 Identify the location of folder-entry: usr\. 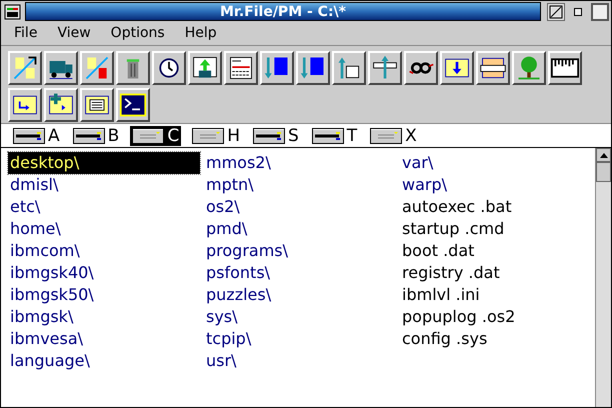
(302, 361).